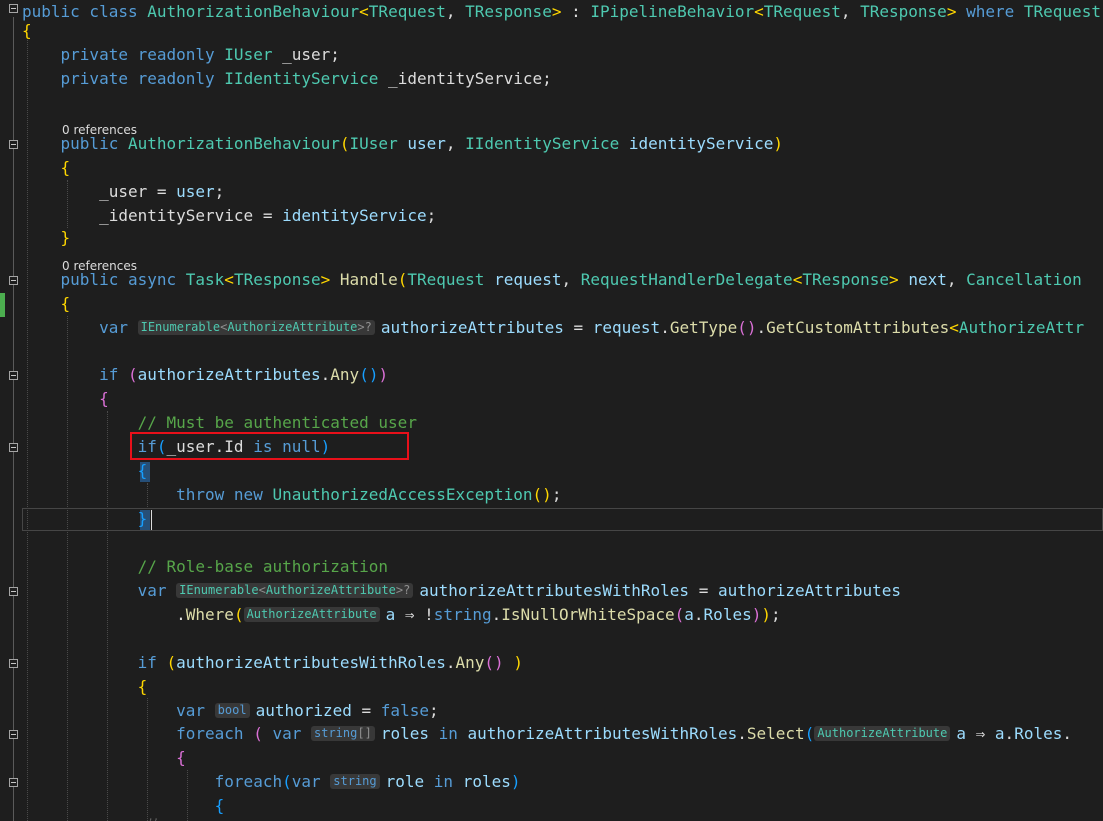 This screenshot has height=821, width=1103. Describe the element at coordinates (355, 781) in the screenshot. I see `inlay-type-hint: string` at that location.